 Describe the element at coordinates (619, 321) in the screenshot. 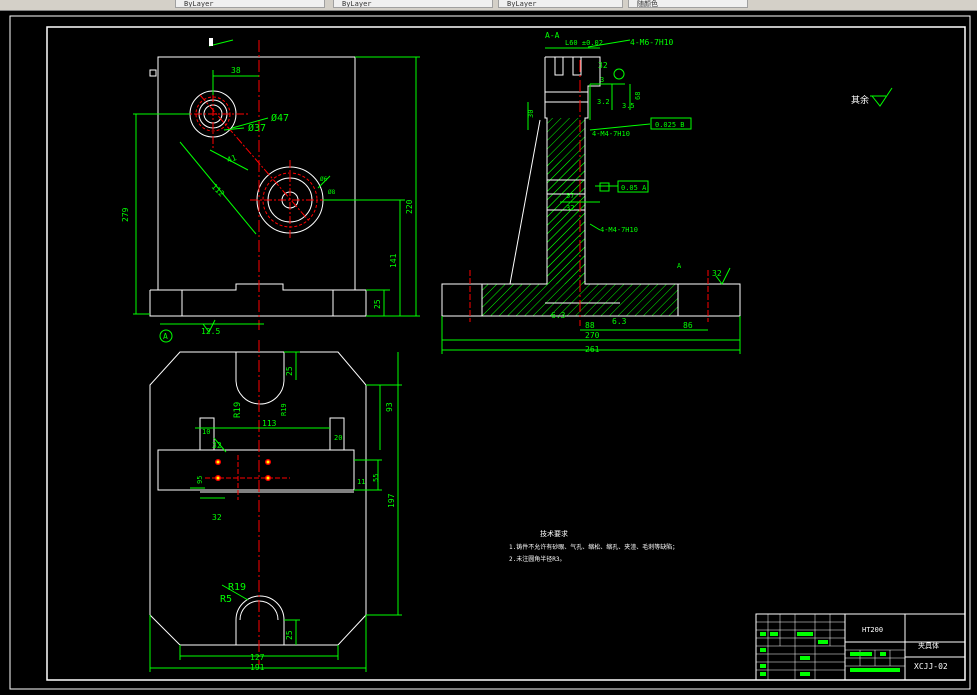

I see `dim-6-3b: 6.3` at that location.